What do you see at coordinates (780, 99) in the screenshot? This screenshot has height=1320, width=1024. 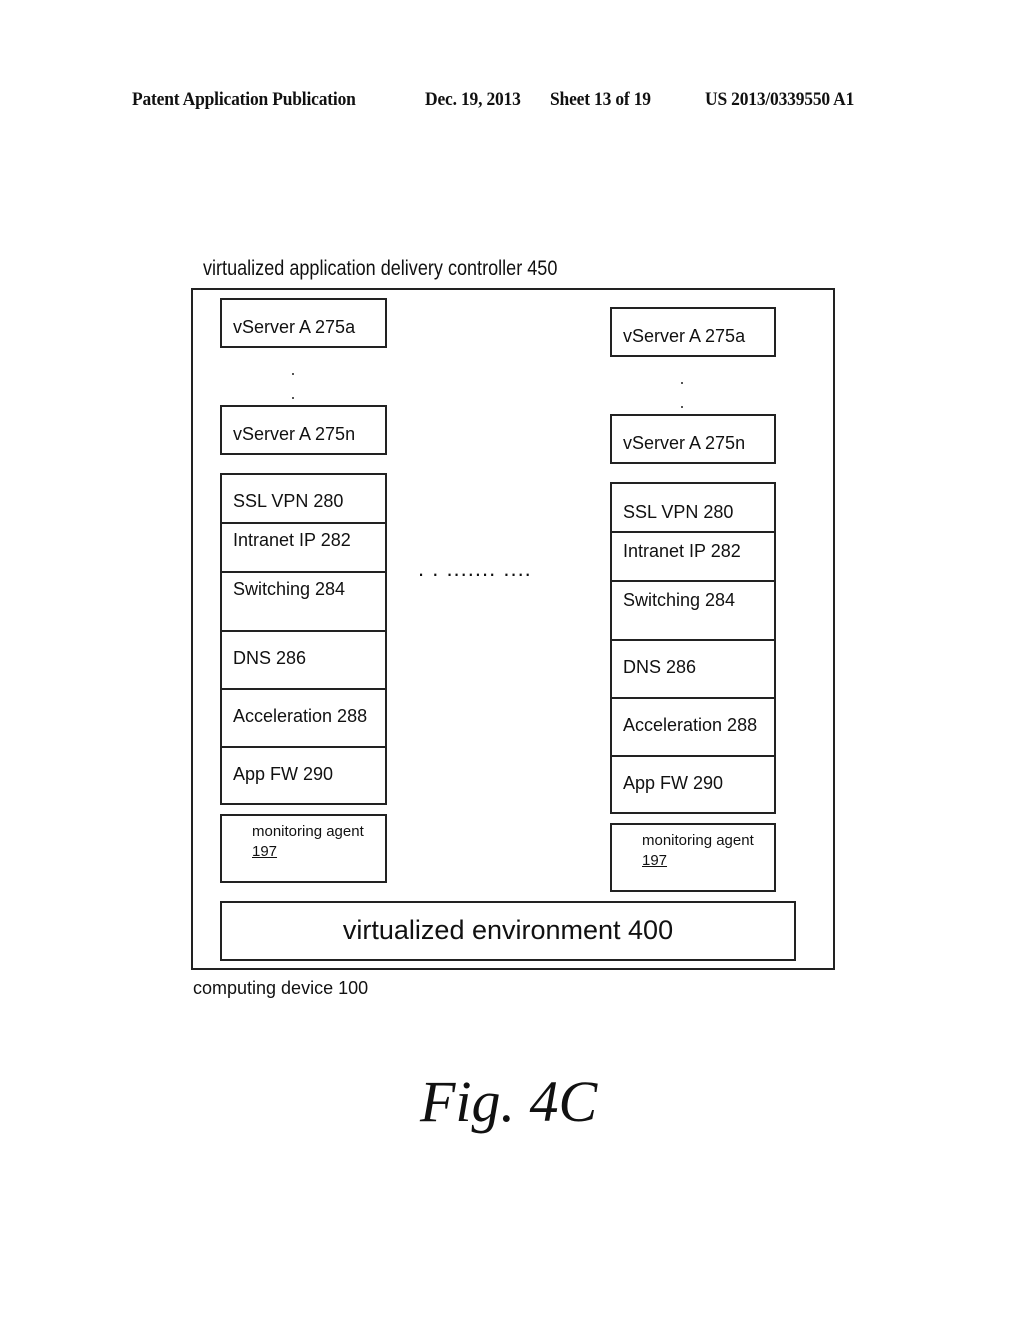 I see `patent-number: US 2013/0339550 A1` at bounding box center [780, 99].